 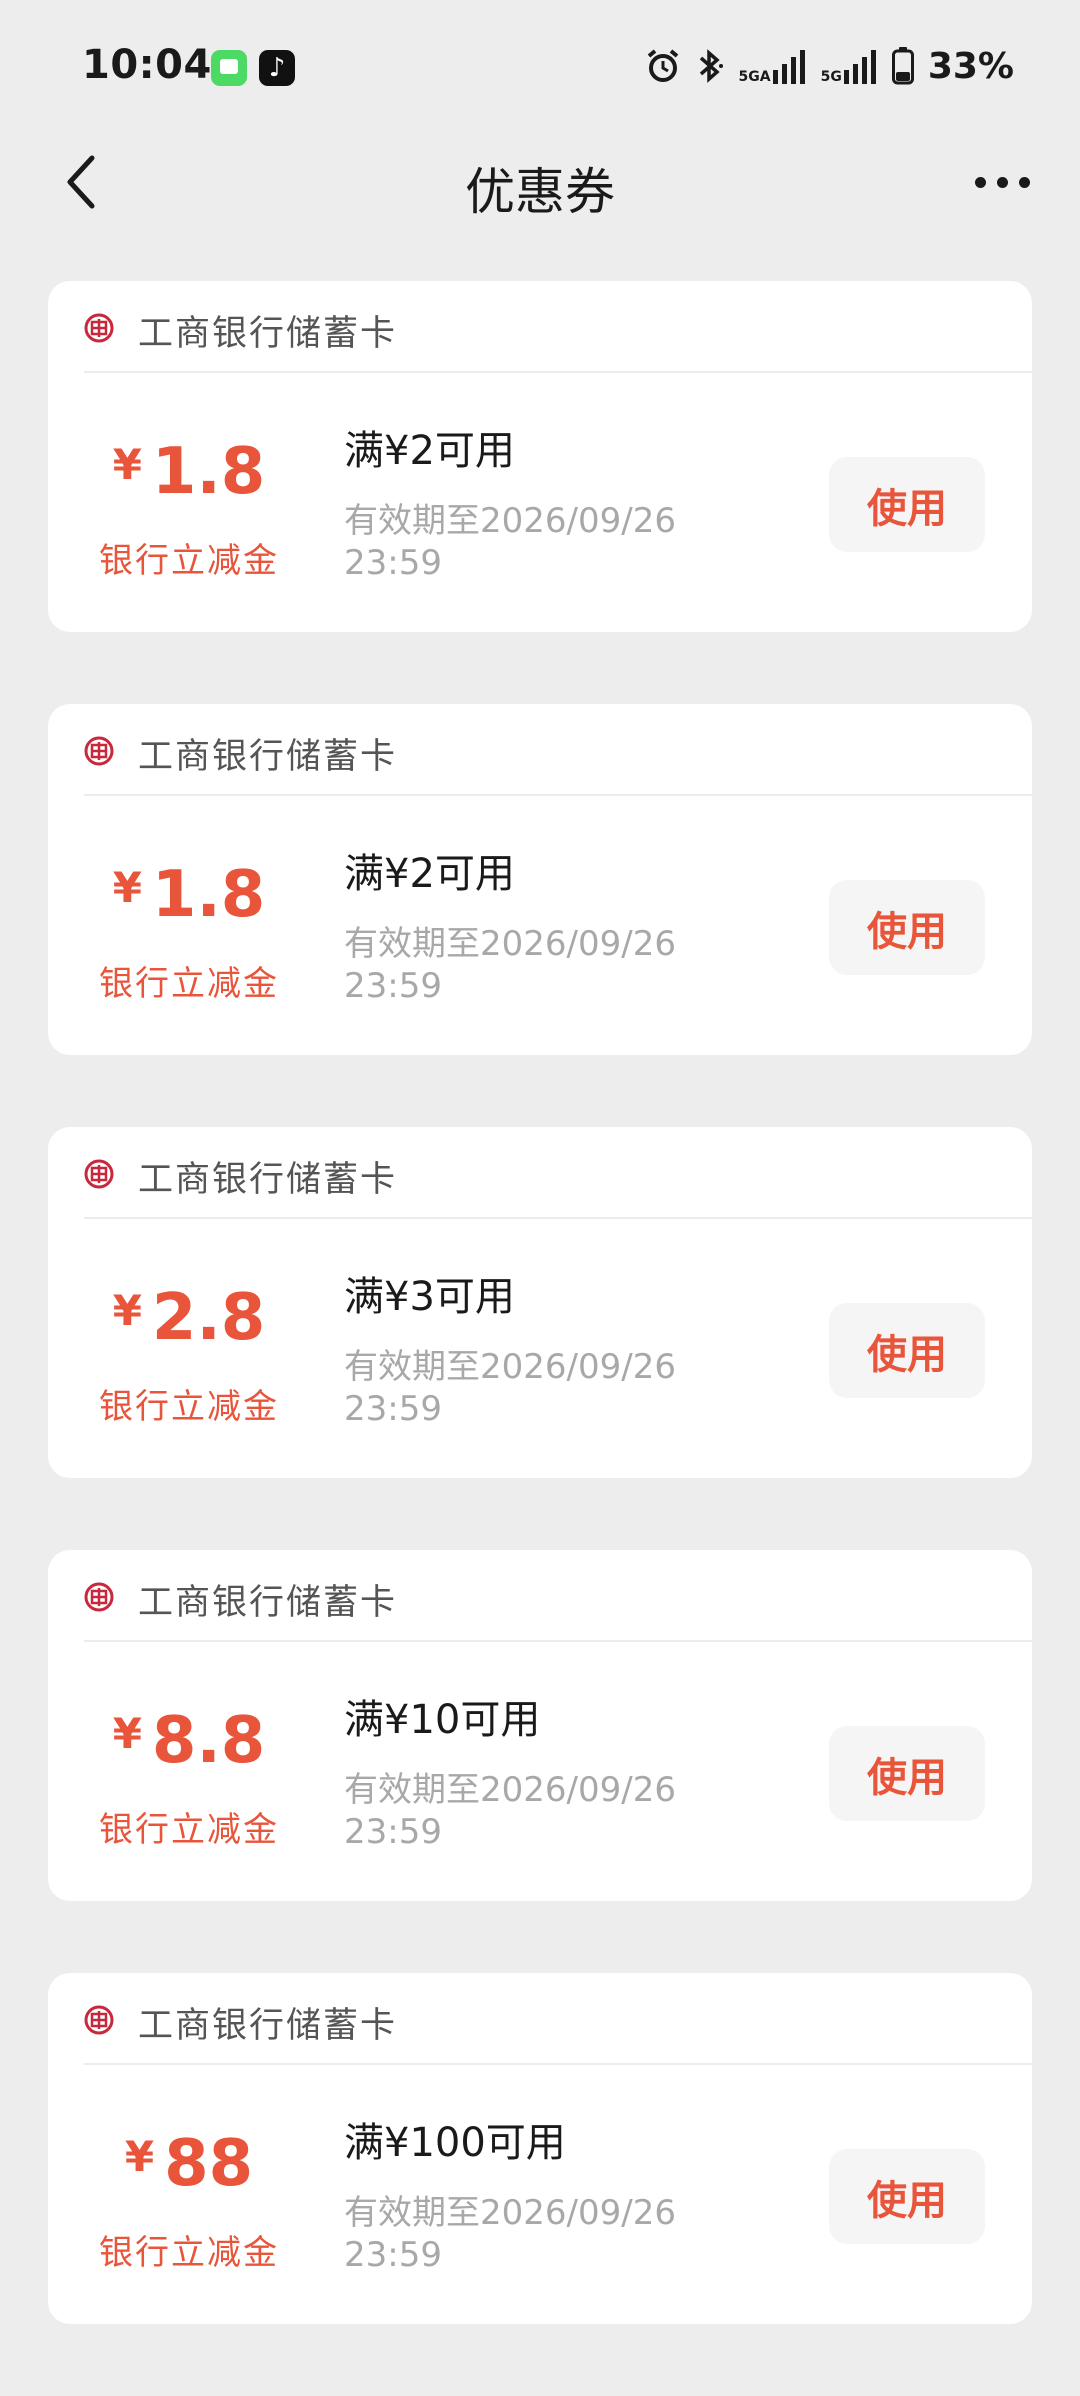 What do you see at coordinates (455, 2143) in the screenshot?
I see `coupon-condition: 满¥100可用` at bounding box center [455, 2143].